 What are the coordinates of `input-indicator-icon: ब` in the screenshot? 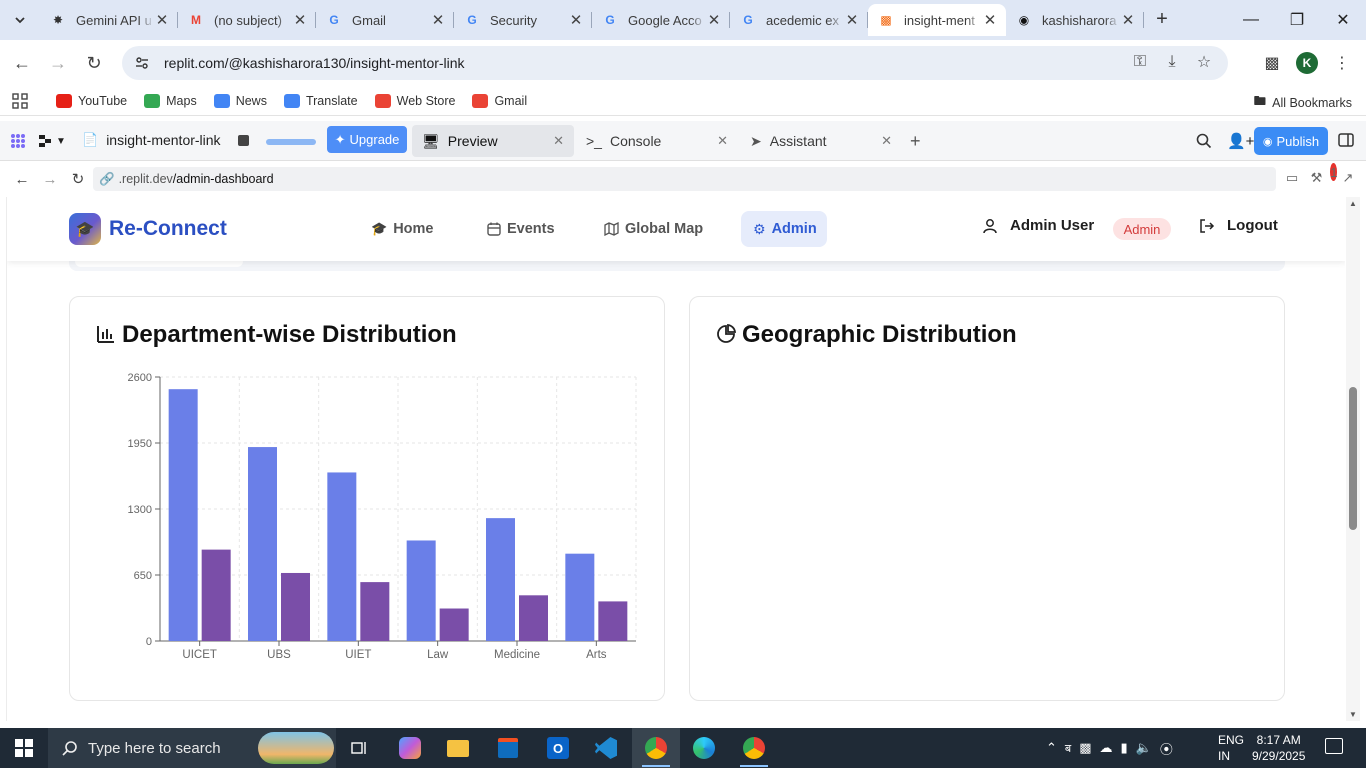 It's located at (1068, 748).